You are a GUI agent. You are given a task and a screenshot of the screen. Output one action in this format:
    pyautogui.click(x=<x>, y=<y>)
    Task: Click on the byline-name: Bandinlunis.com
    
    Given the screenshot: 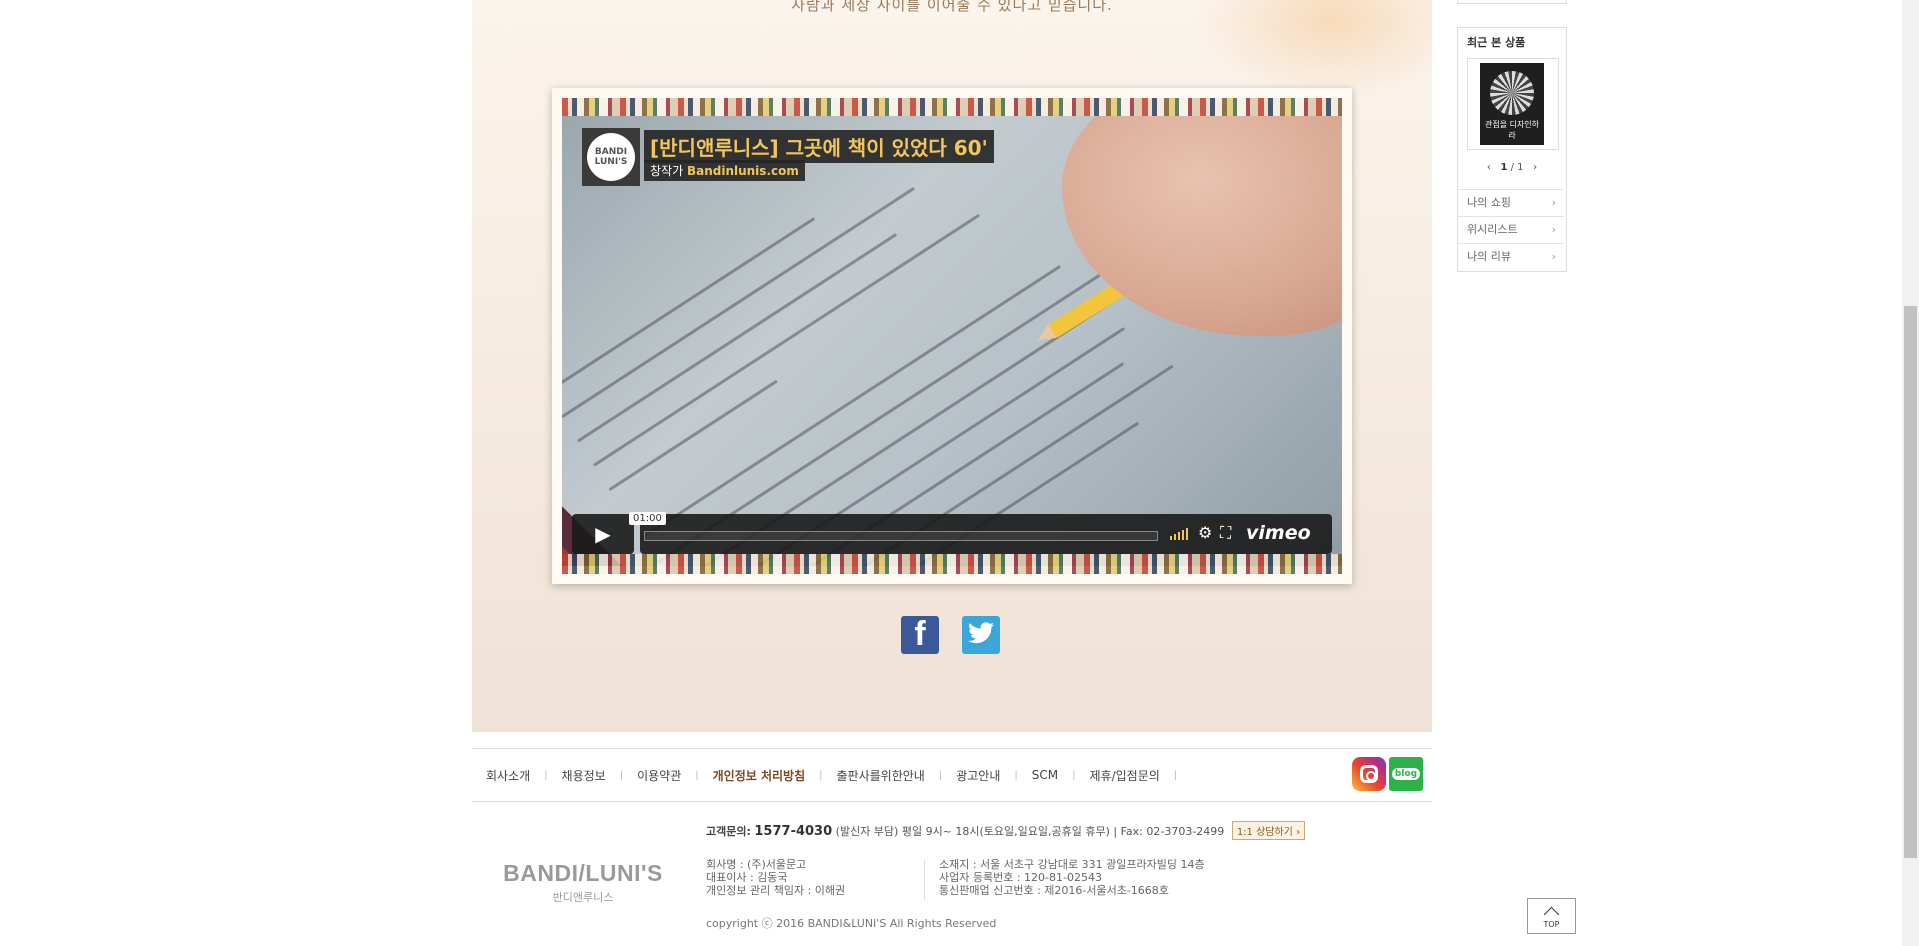 What is the action you would take?
    pyautogui.click(x=743, y=171)
    